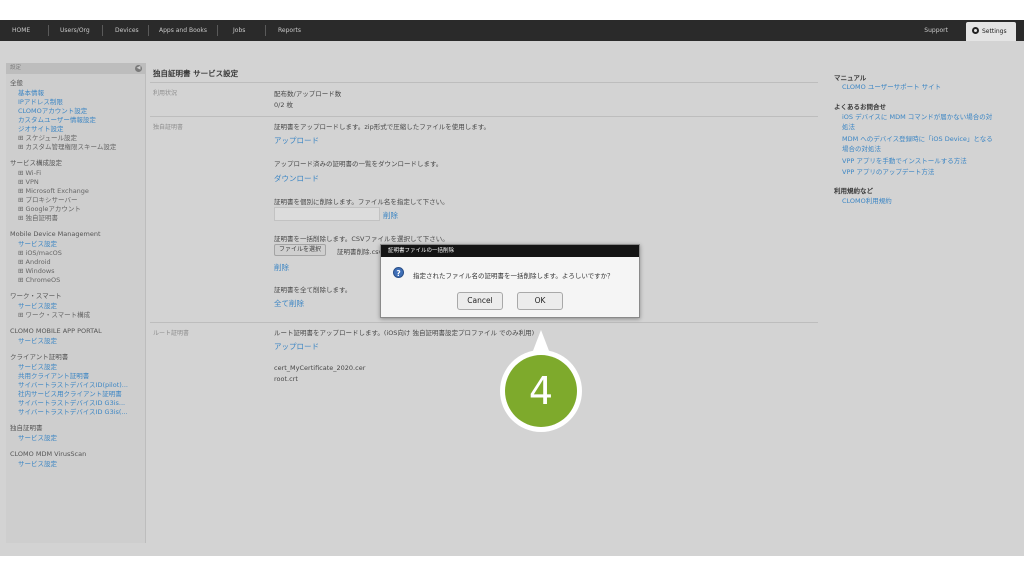 This screenshot has width=1024, height=576. Describe the element at coordinates (398, 272) in the screenshot. I see `question-icon: ?` at that location.